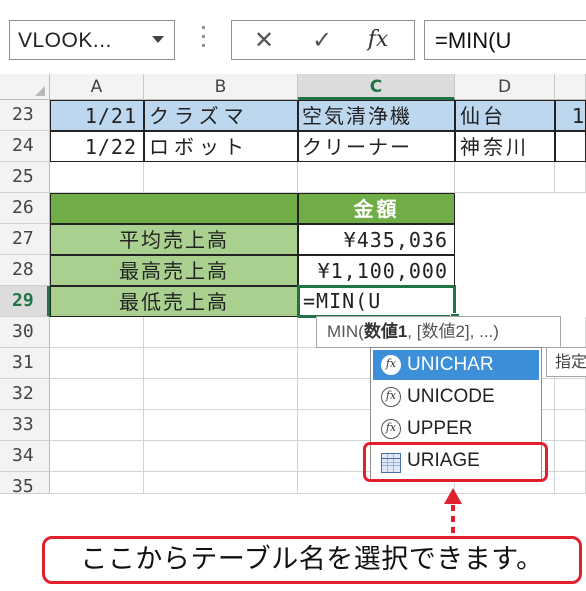 Image resolution: width=586 pixels, height=591 pixels. Describe the element at coordinates (376, 208) in the screenshot. I see `amount-header: 金額` at that location.